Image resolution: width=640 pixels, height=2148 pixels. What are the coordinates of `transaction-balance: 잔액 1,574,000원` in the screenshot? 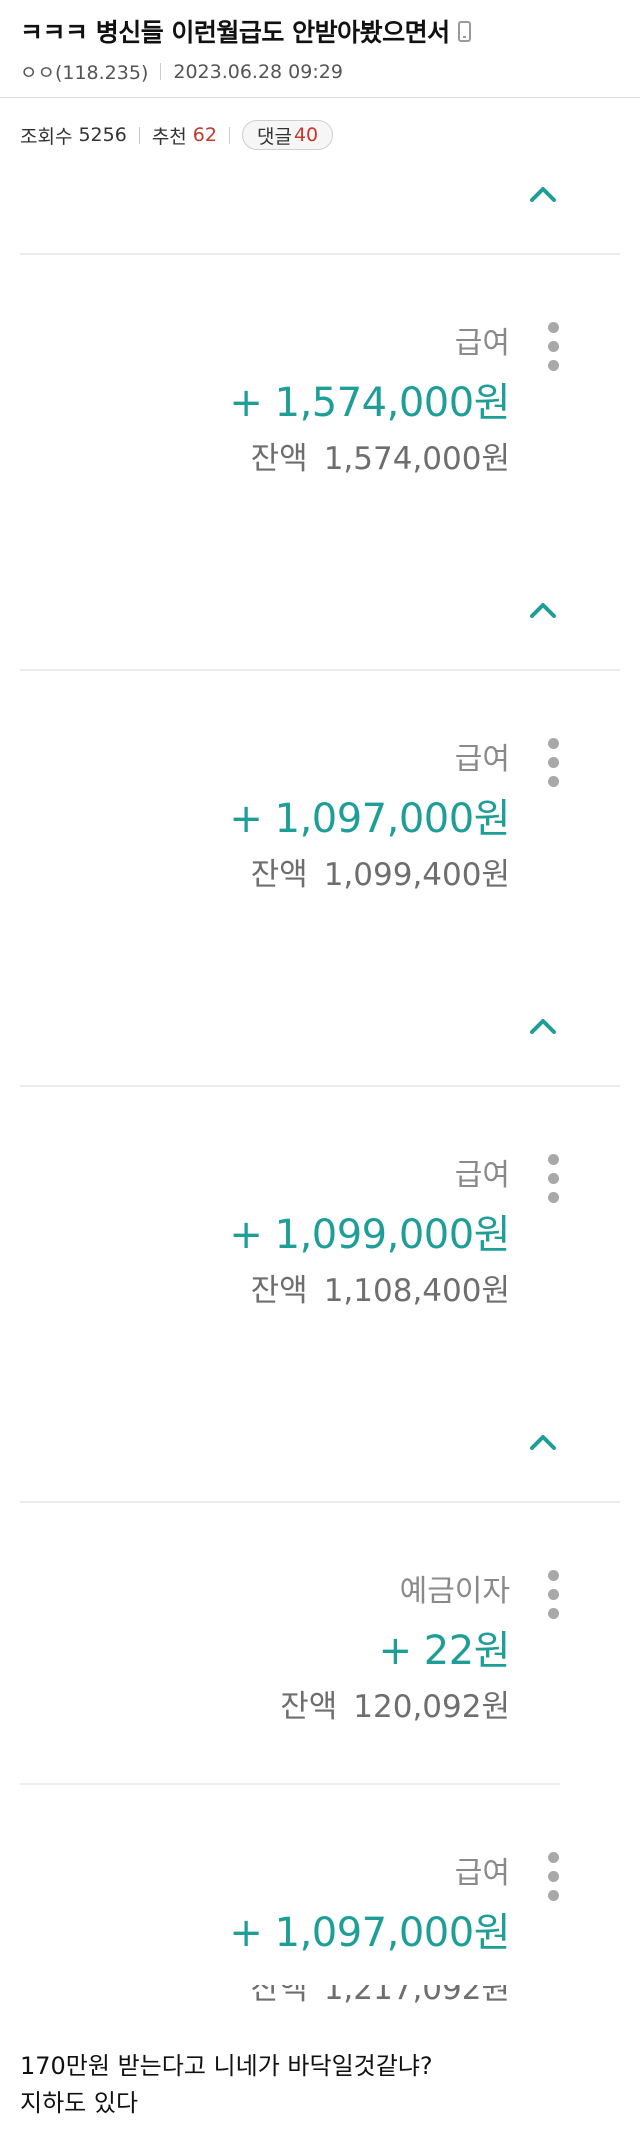 It's located at (380, 455).